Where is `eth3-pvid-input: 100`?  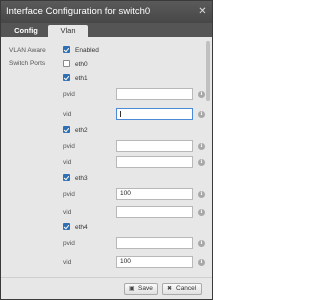
eth3-pvid-input: 100 is located at coordinates (154, 194).